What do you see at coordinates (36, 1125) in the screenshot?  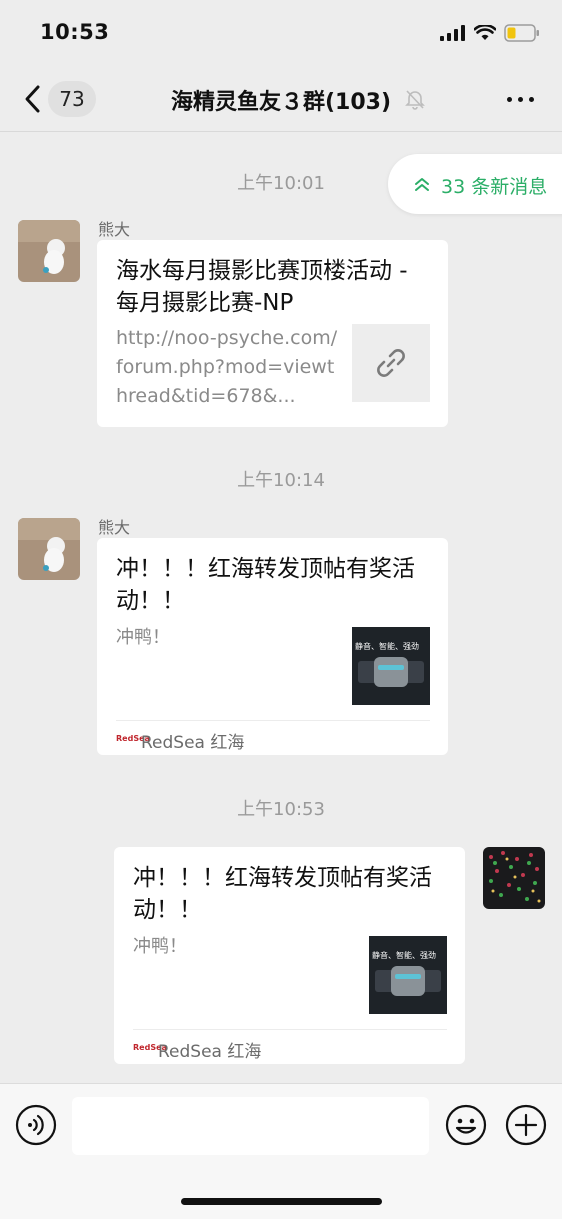 I see `voice-input-icon` at bounding box center [36, 1125].